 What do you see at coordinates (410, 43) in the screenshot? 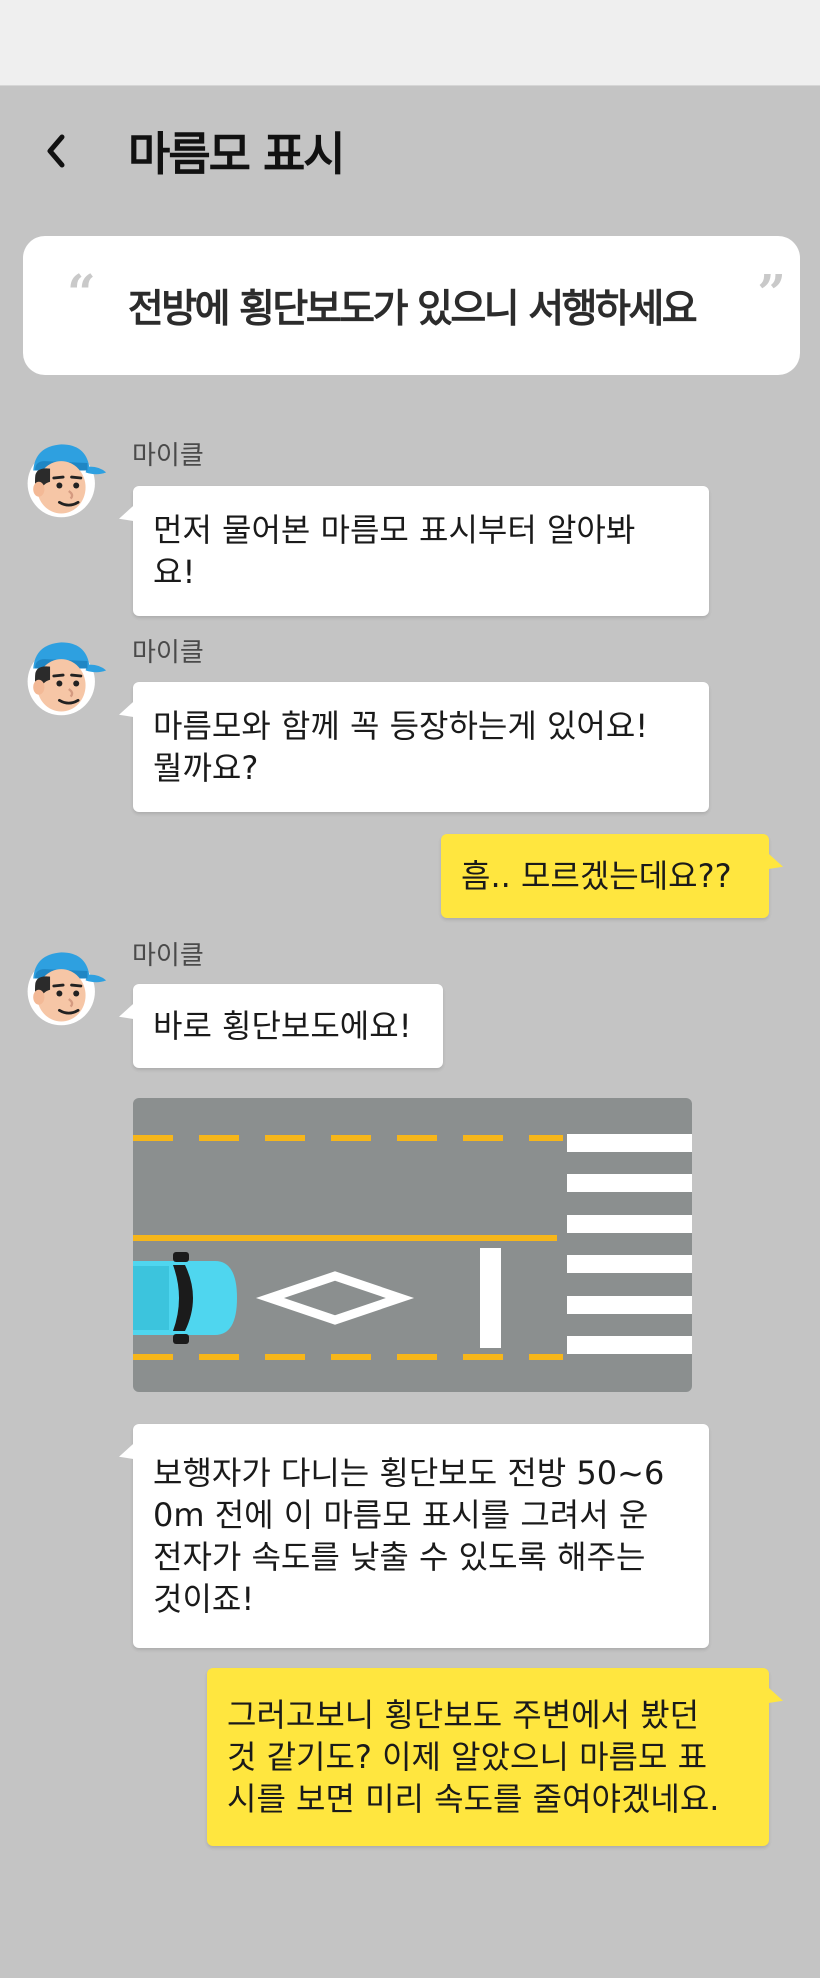
I see `status-bar` at bounding box center [410, 43].